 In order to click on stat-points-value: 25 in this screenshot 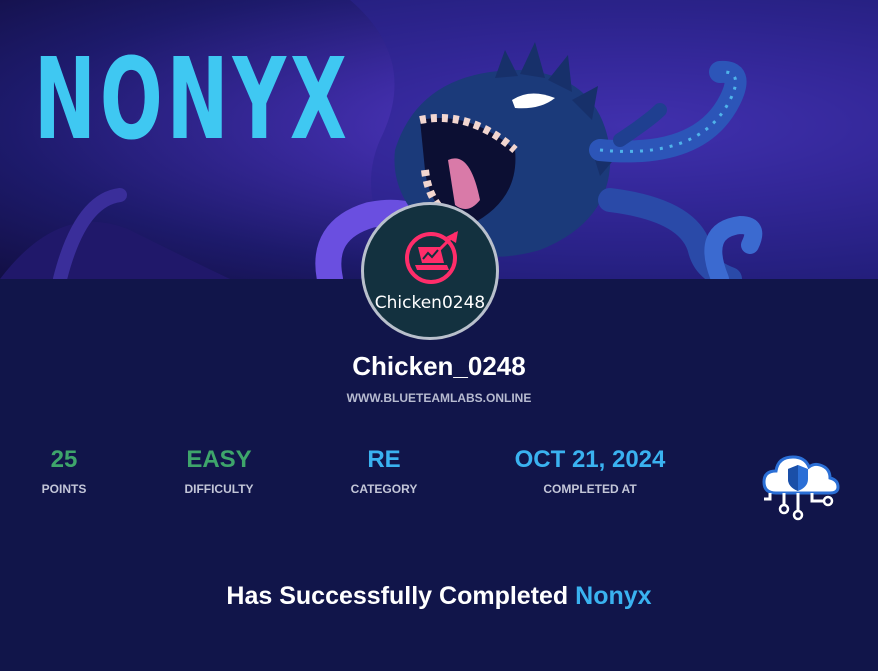, I will do `click(64, 459)`.